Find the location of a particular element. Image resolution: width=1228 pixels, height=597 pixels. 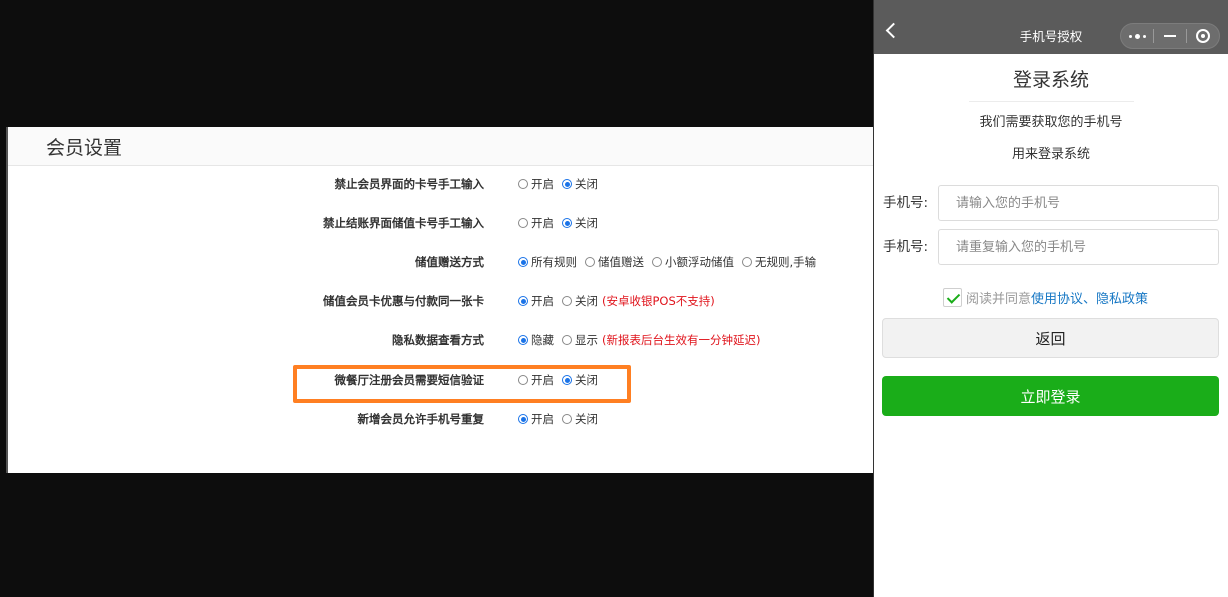

setting-options: 开启 关闭 (安卓收银POS不支持) is located at coordinates (616, 301).